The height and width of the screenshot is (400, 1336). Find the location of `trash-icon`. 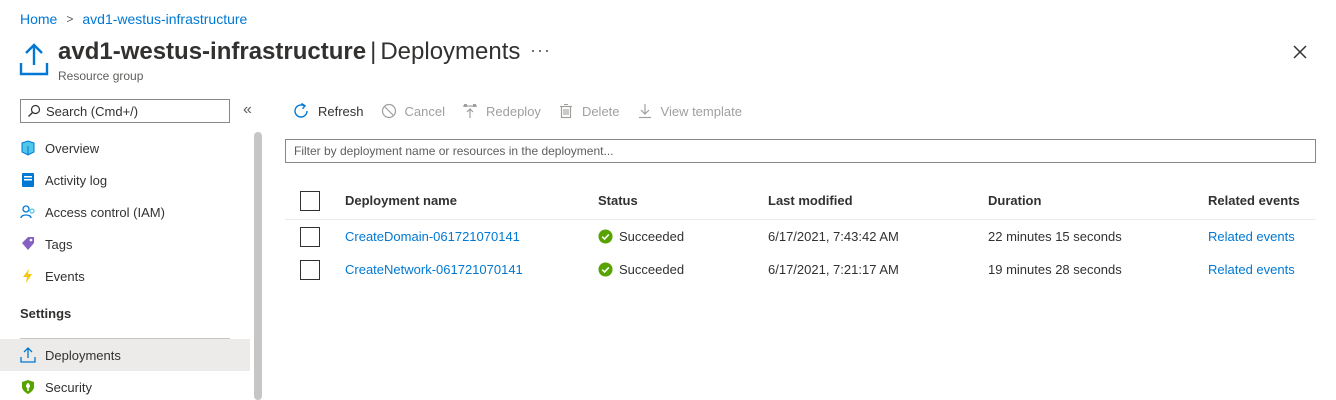

trash-icon is located at coordinates (566, 111).